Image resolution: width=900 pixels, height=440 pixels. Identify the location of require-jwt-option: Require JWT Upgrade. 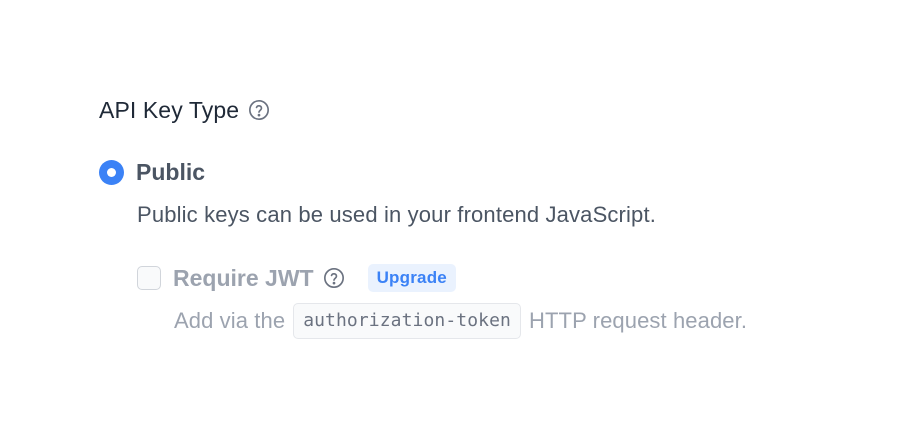
(296, 278).